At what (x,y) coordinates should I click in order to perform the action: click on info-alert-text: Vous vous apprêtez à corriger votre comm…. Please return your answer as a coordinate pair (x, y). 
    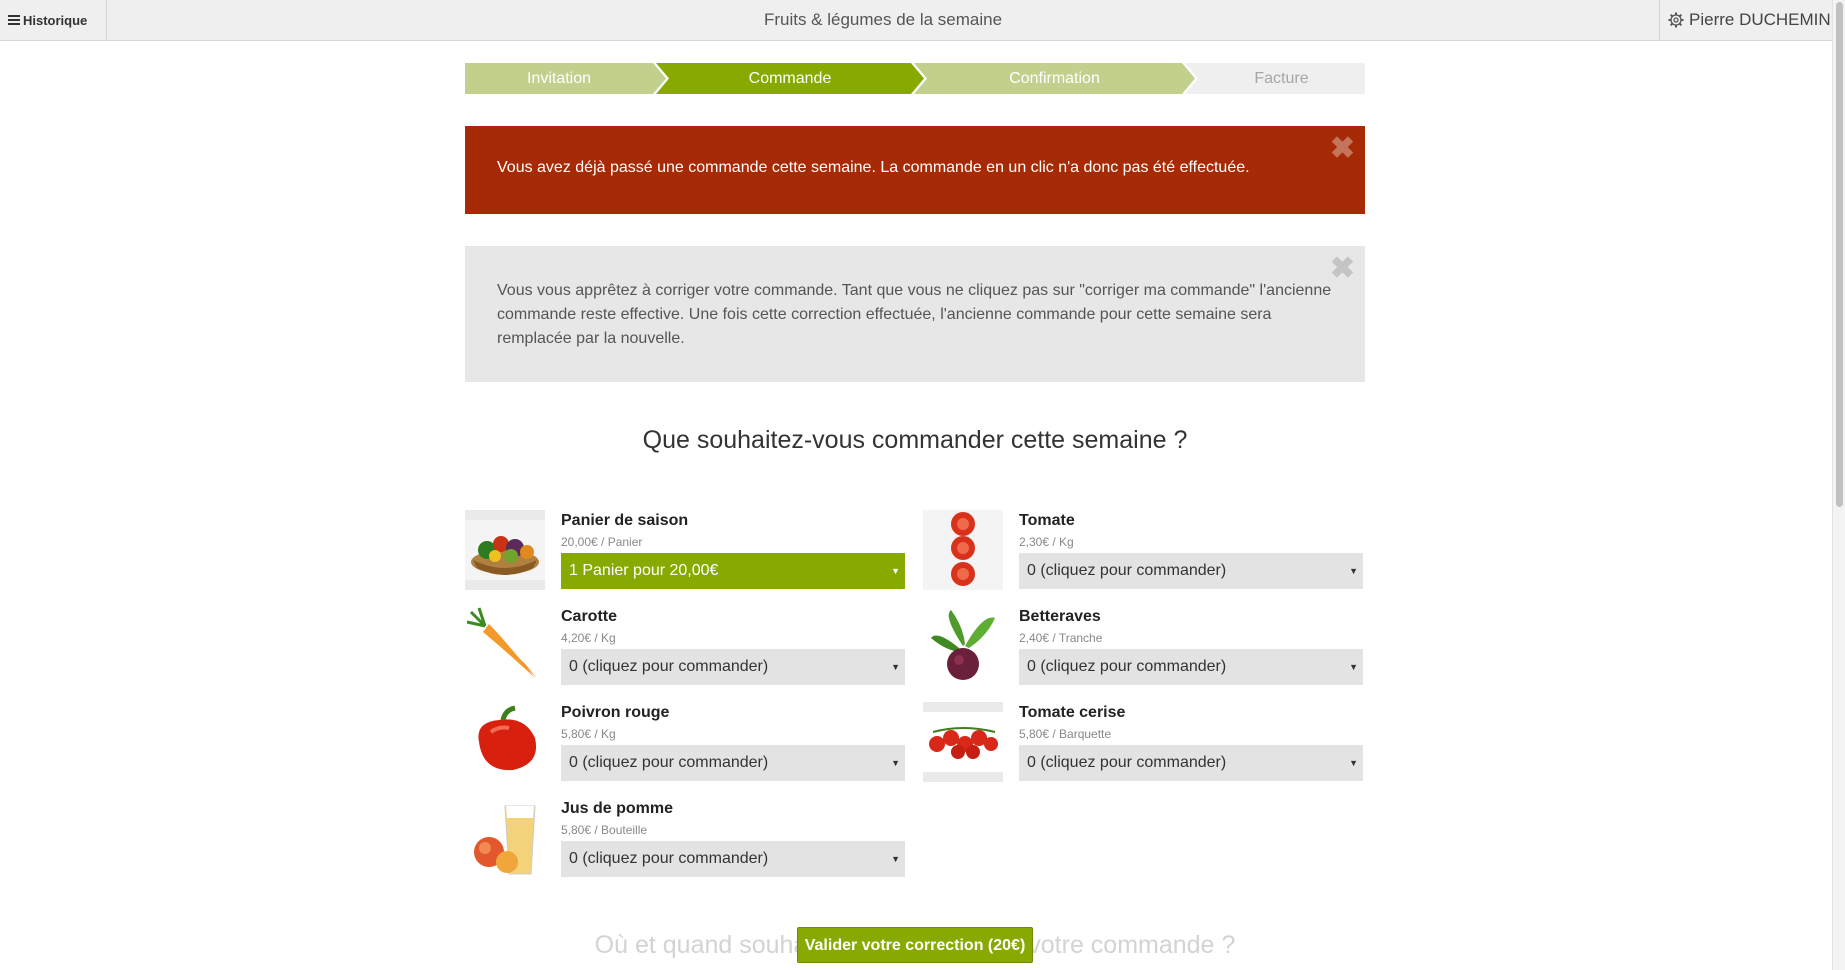
    Looking at the image, I should click on (914, 314).